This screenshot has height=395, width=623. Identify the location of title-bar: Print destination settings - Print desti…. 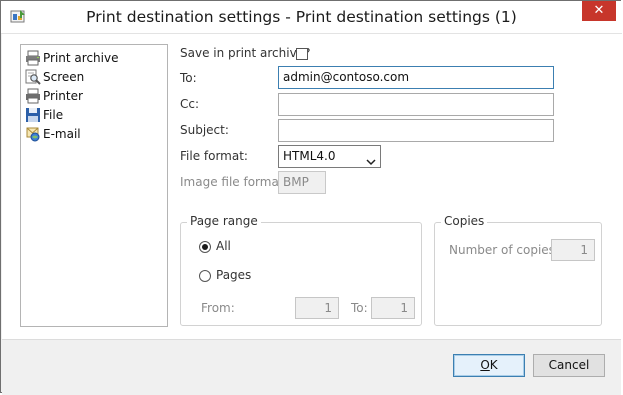
(311, 17).